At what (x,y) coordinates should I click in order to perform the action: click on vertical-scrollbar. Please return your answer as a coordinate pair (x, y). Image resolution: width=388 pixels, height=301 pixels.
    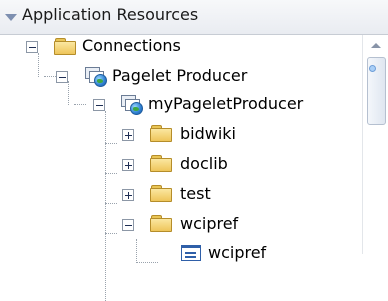
    Looking at the image, I should click on (375, 144).